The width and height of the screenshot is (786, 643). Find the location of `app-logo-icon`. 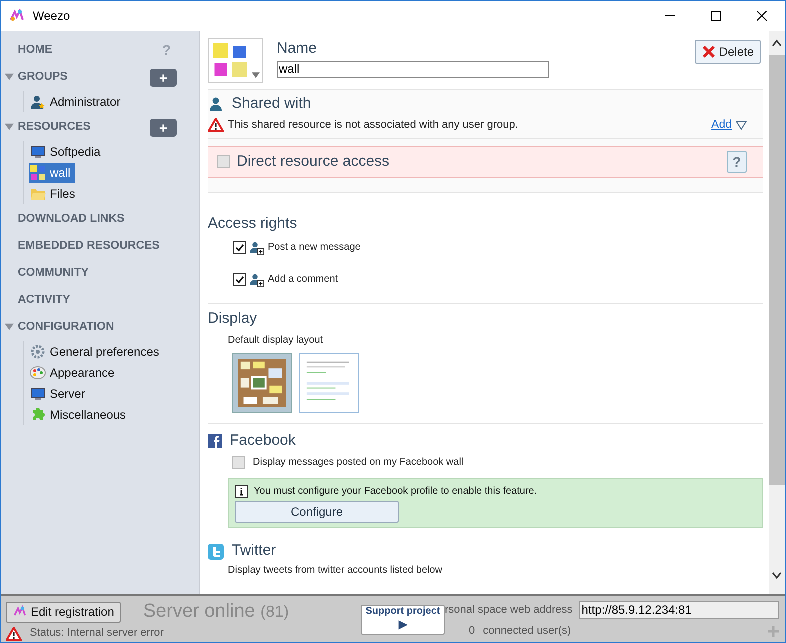

app-logo-icon is located at coordinates (17, 16).